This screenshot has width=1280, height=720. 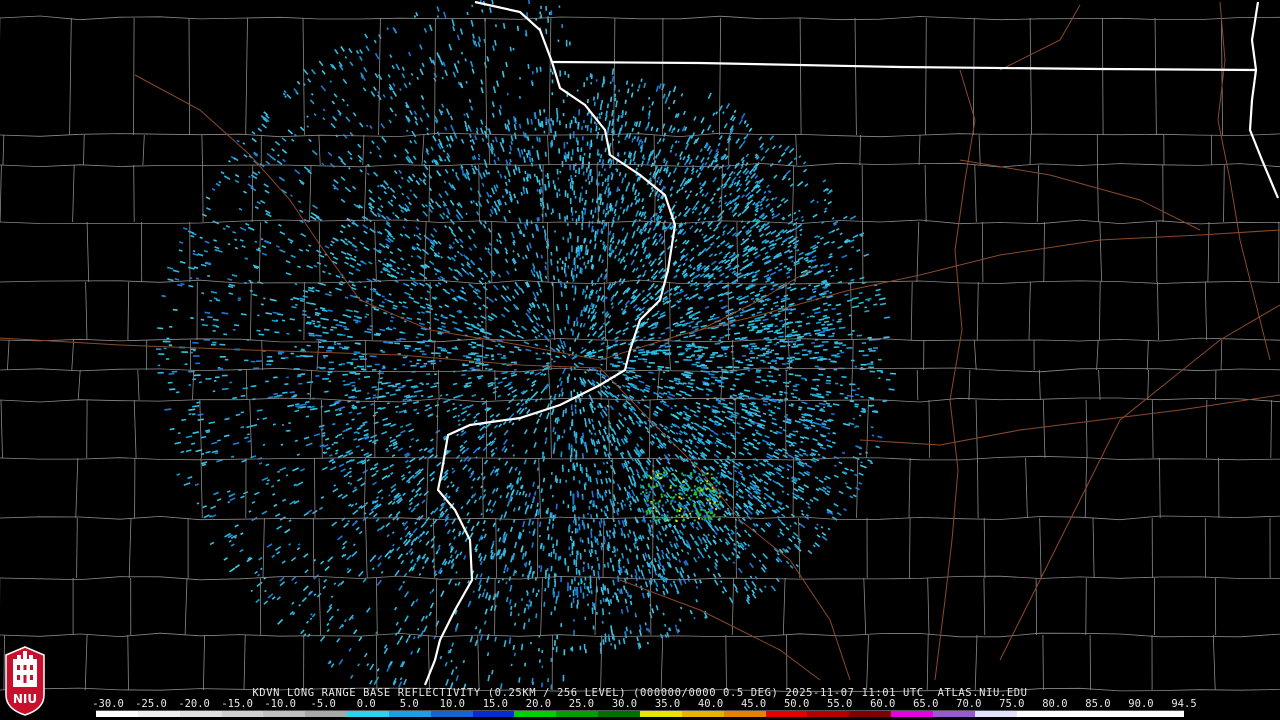 I want to click on scale-label: 25.0, so click(x=581, y=704).